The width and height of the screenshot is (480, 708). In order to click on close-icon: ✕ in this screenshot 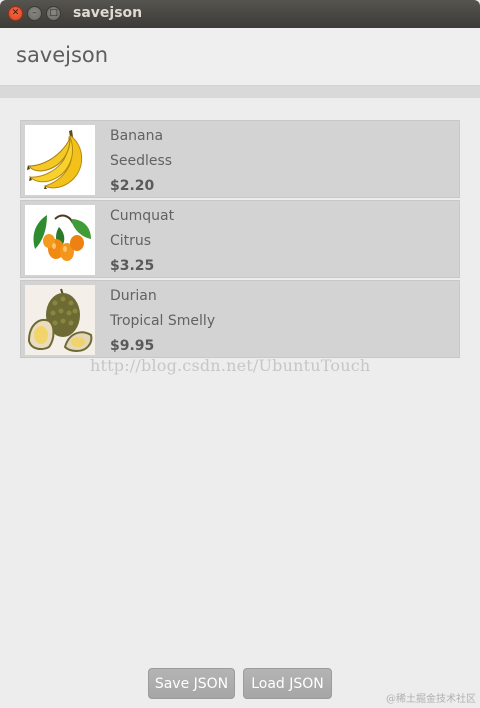, I will do `click(15, 13)`.